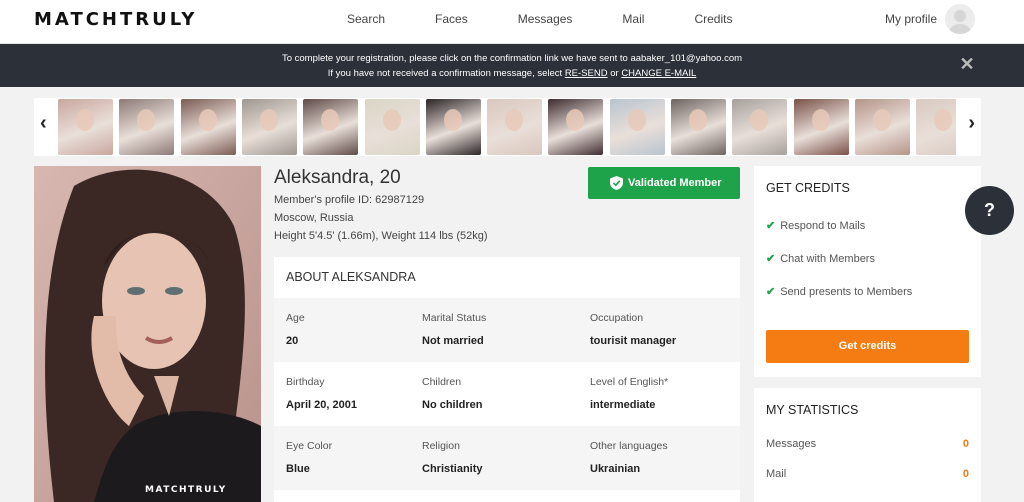 Image resolution: width=1024 pixels, height=502 pixels. What do you see at coordinates (967, 64) in the screenshot?
I see `close-icon: ✕` at bounding box center [967, 64].